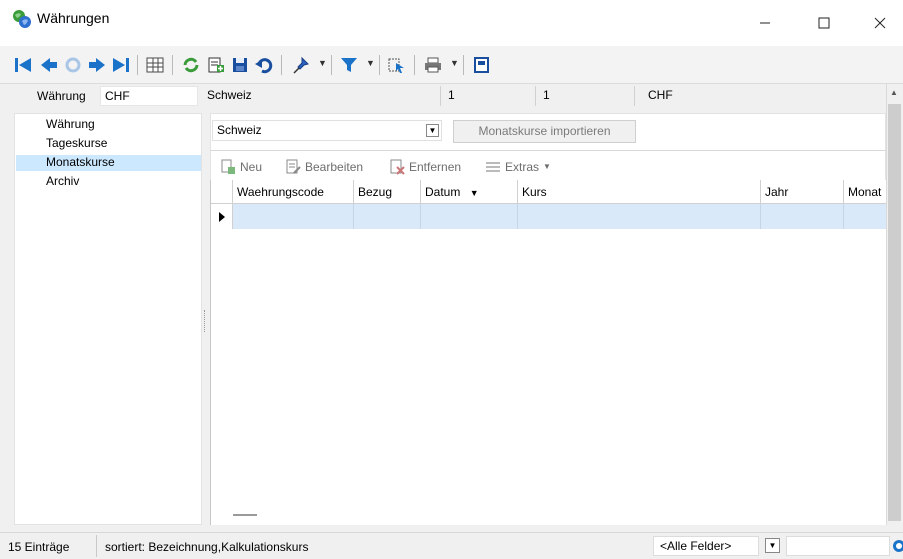 This screenshot has height=559, width=903. Describe the element at coordinates (824, 23) in the screenshot. I see `maximize-button` at that location.